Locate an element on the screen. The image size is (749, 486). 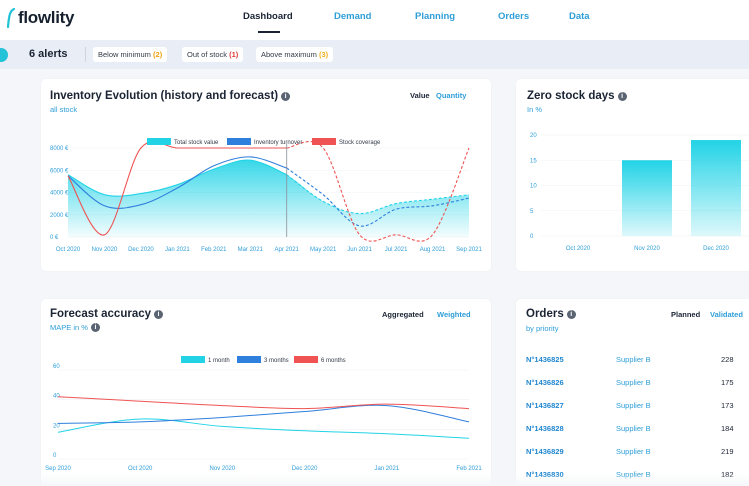
nav-data: Data is located at coordinates (579, 16).